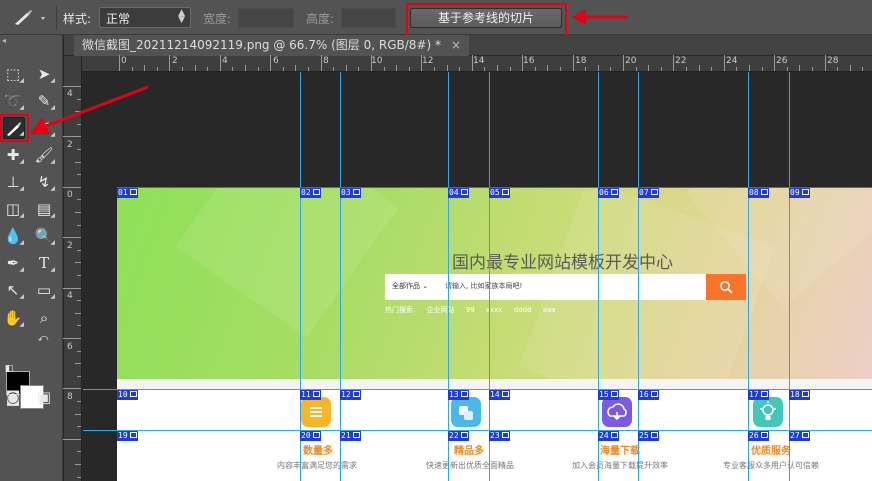 This screenshot has width=872, height=481. Describe the element at coordinates (477, 63) in the screenshot. I see `horizontal-ruler: 0 2 4 6 8 10 12 14 16 18 20 22 24 26 28` at that location.